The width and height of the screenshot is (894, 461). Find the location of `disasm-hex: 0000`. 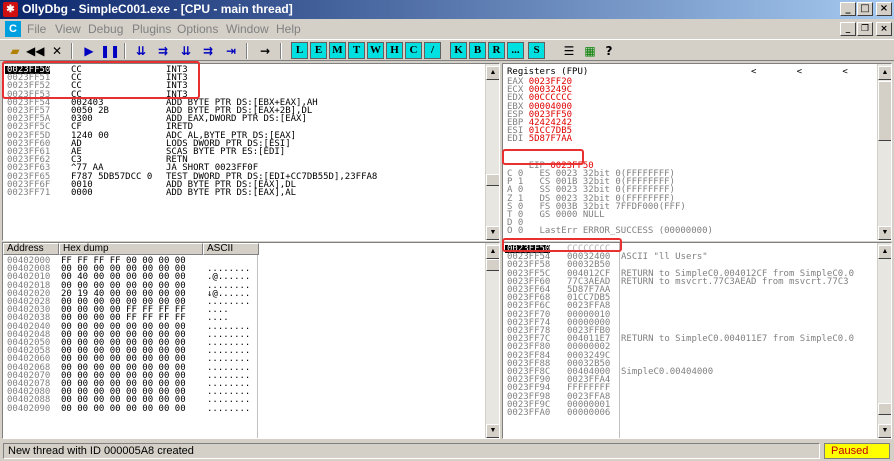

disasm-hex: 0000 is located at coordinates (82, 193).